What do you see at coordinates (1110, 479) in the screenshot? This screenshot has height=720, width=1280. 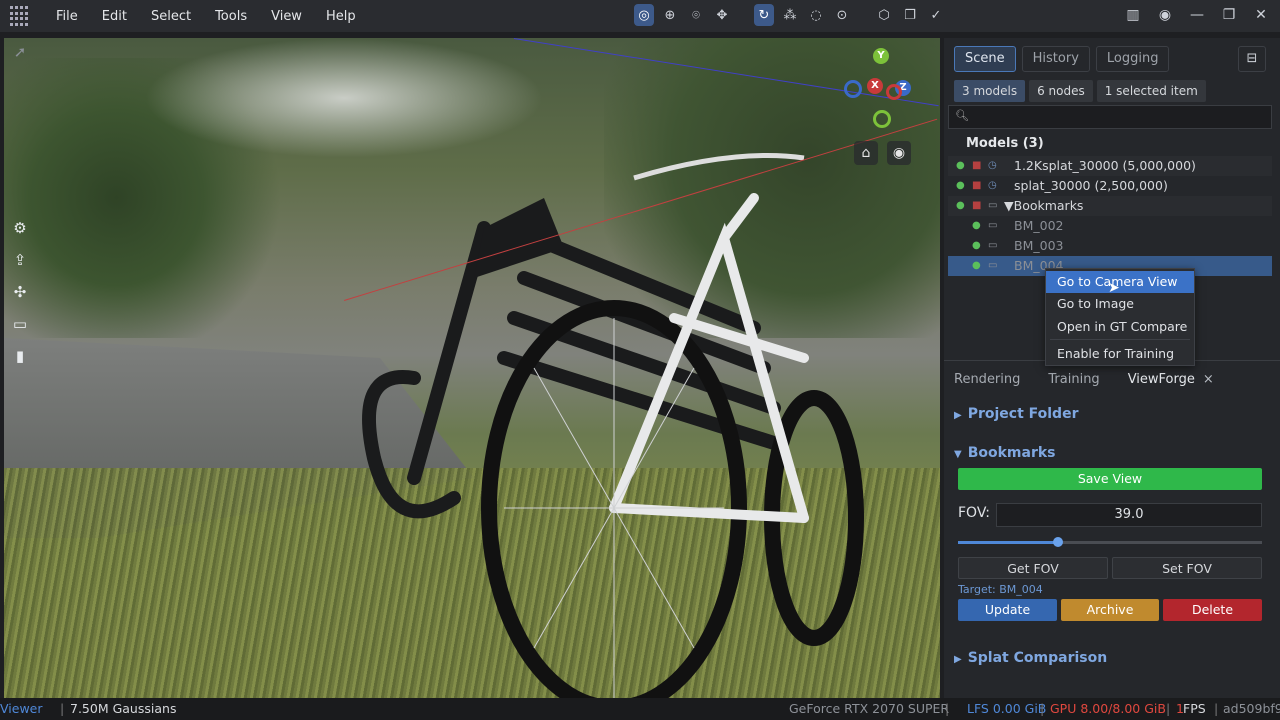 I see `save-view-button: Save View` at bounding box center [1110, 479].